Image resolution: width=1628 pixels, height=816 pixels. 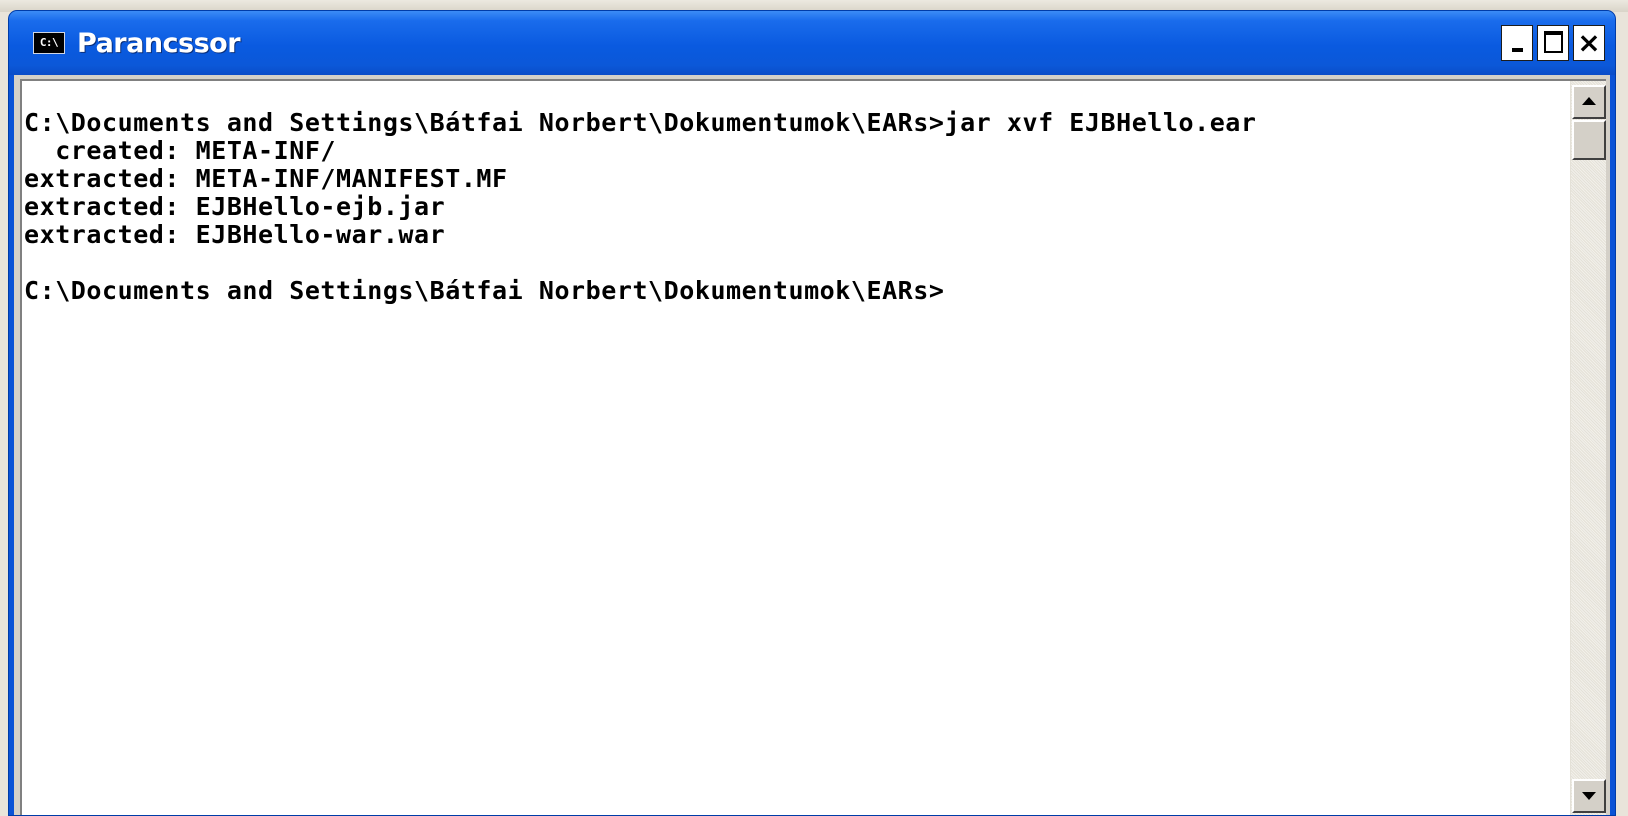 I want to click on scroll-up-button, so click(x=1589, y=102).